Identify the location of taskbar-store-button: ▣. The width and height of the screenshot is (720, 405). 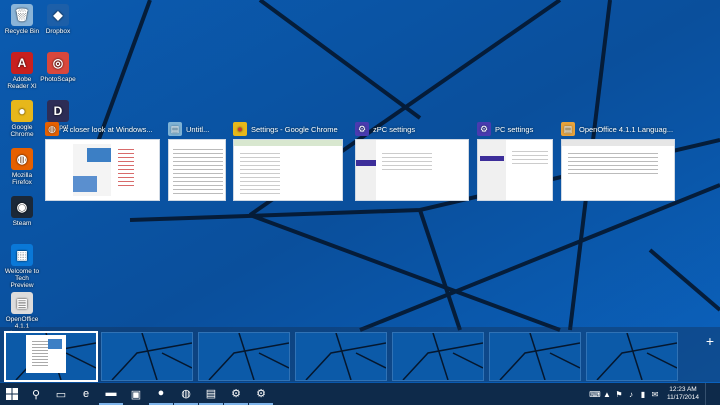
(136, 394).